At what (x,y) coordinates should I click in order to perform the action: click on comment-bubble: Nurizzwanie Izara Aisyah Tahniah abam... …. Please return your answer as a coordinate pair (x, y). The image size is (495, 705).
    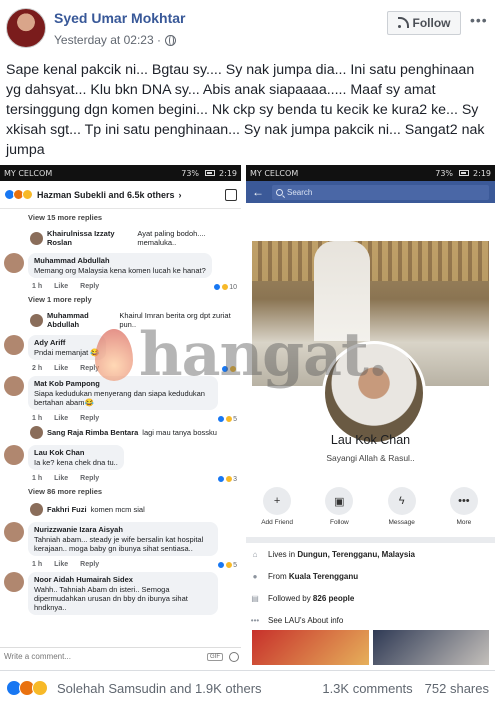
    Looking at the image, I should click on (123, 539).